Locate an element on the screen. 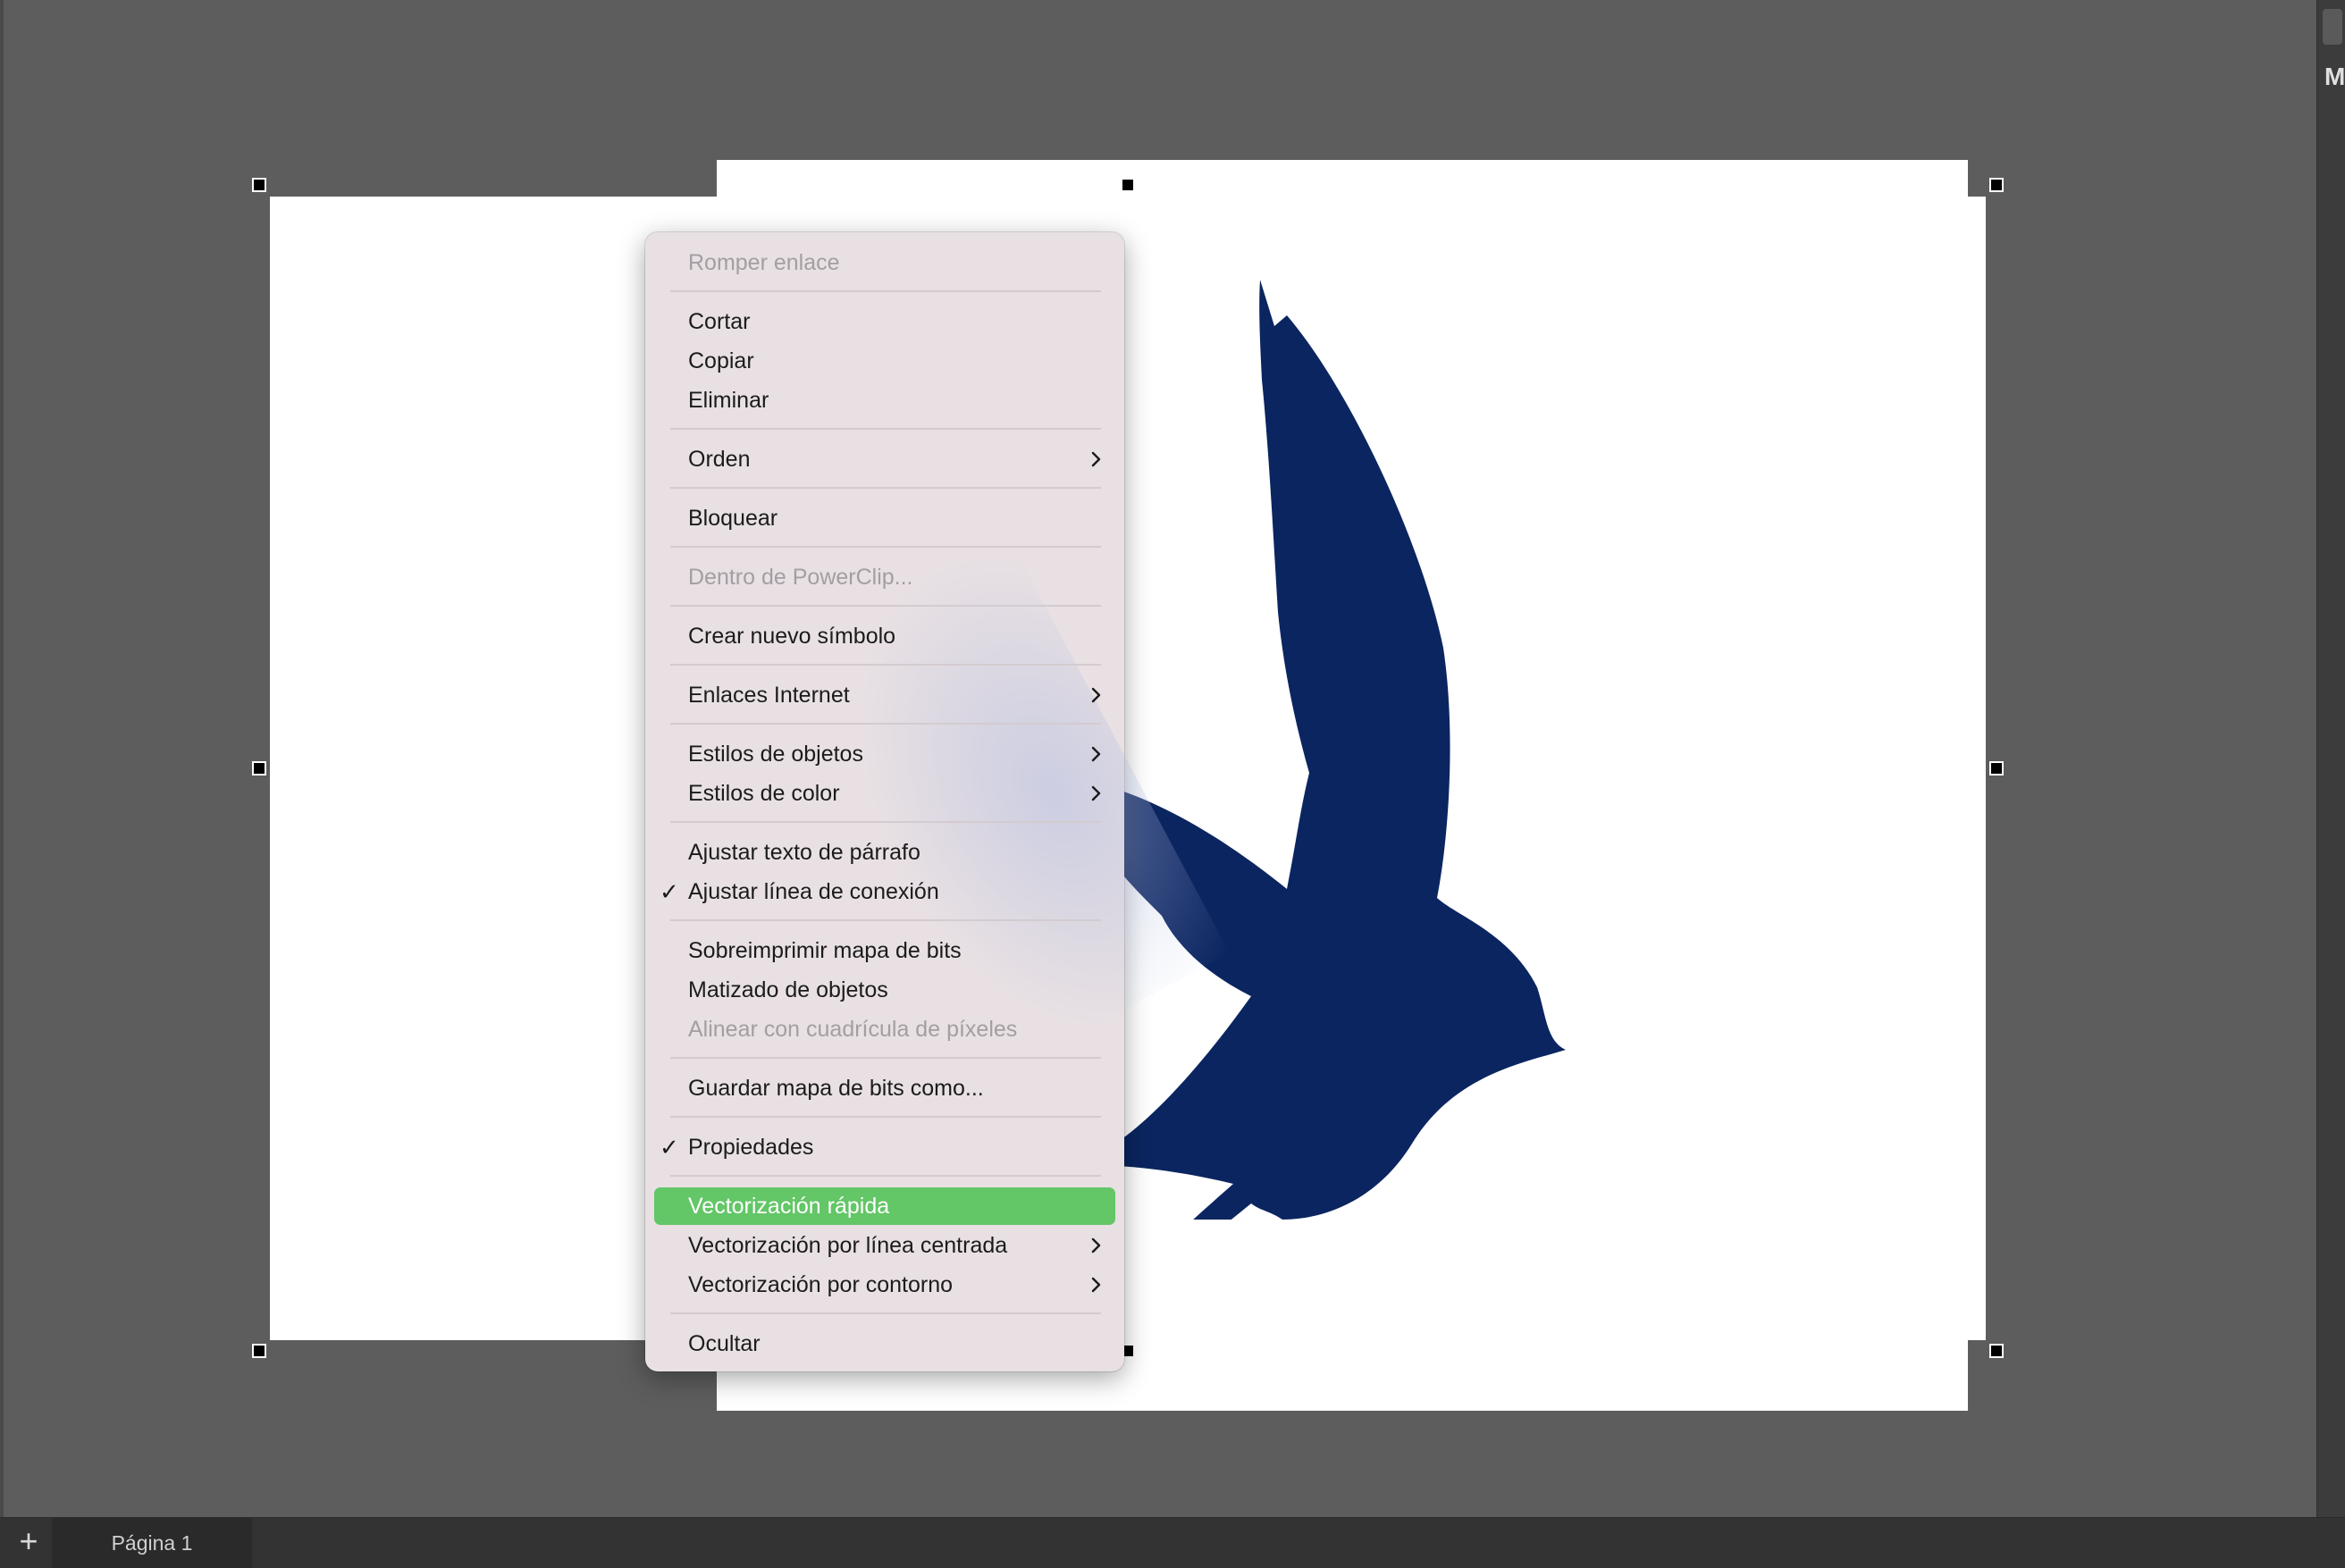 This screenshot has height=1568, width=2345. docker-tool-button is located at coordinates (2332, 27).